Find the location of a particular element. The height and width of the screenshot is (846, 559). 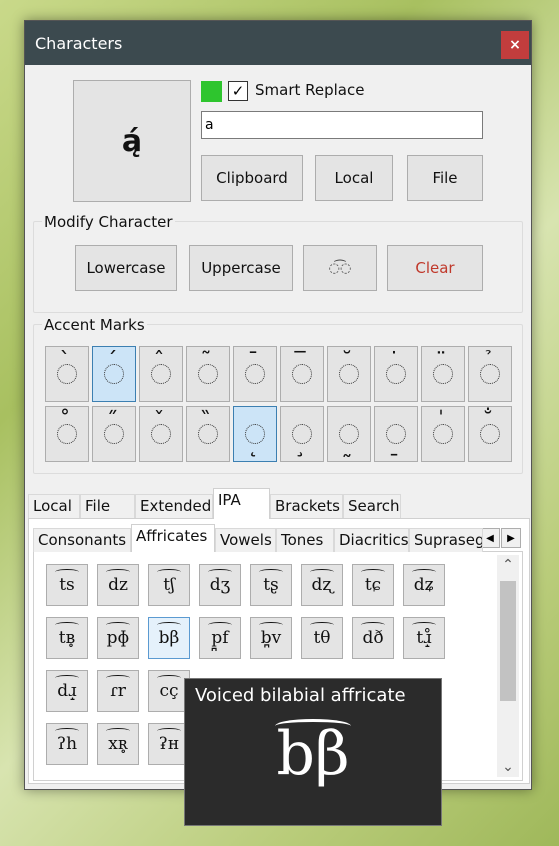

accent-button: ̋ is located at coordinates (114, 434).